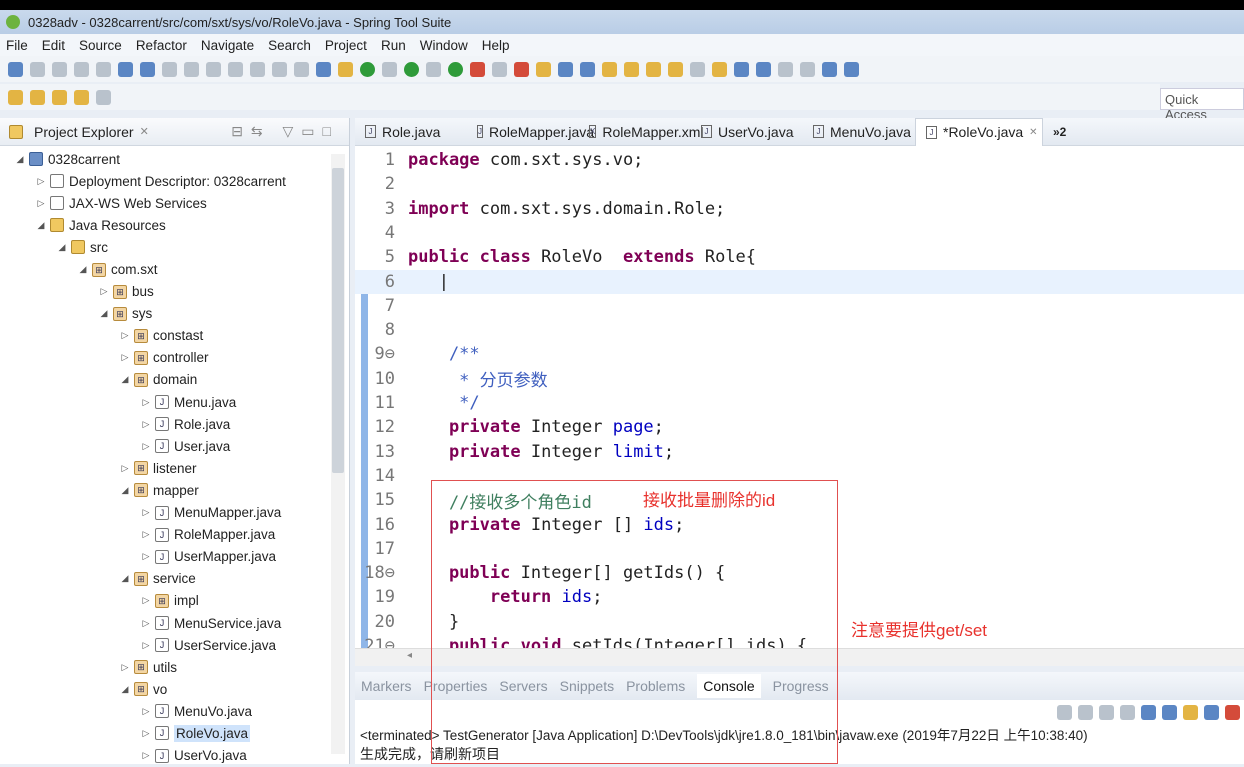 The image size is (1244, 767). Describe the element at coordinates (174, 468) in the screenshot. I see `tree-item: ▷ ⊞ listener` at that location.